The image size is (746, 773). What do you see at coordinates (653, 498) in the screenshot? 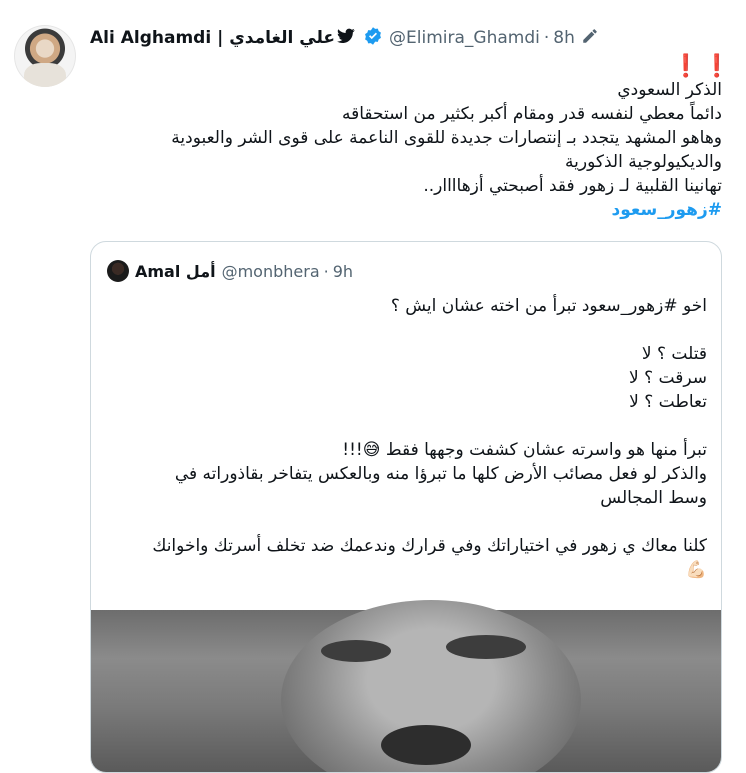
I see `quote-line: وسط المجالس` at bounding box center [653, 498].